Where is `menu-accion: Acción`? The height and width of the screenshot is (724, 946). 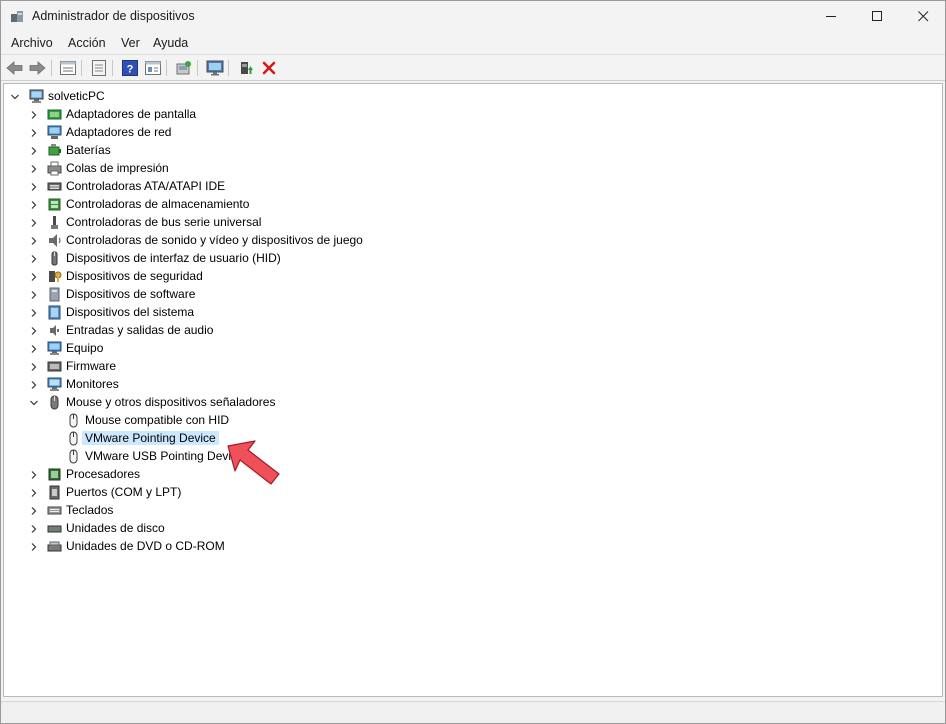
menu-accion: Acción is located at coordinates (87, 43).